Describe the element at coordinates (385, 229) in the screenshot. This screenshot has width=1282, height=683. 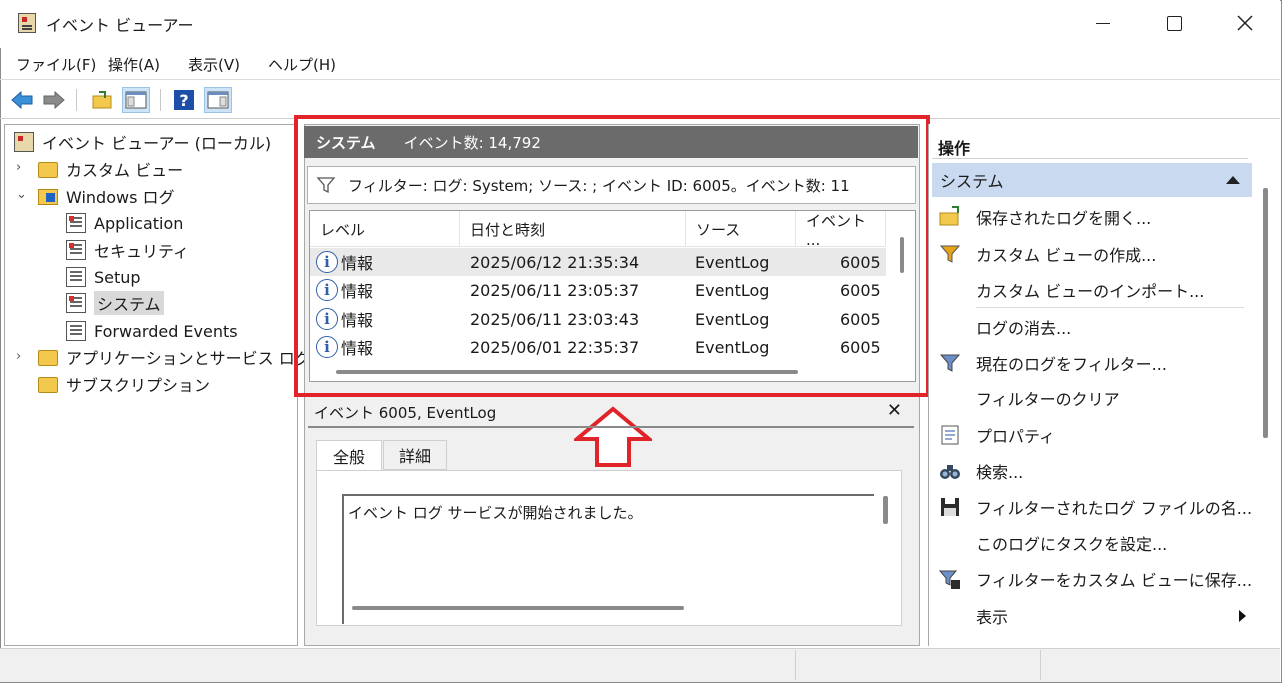
I see `column-level: レベル` at that location.